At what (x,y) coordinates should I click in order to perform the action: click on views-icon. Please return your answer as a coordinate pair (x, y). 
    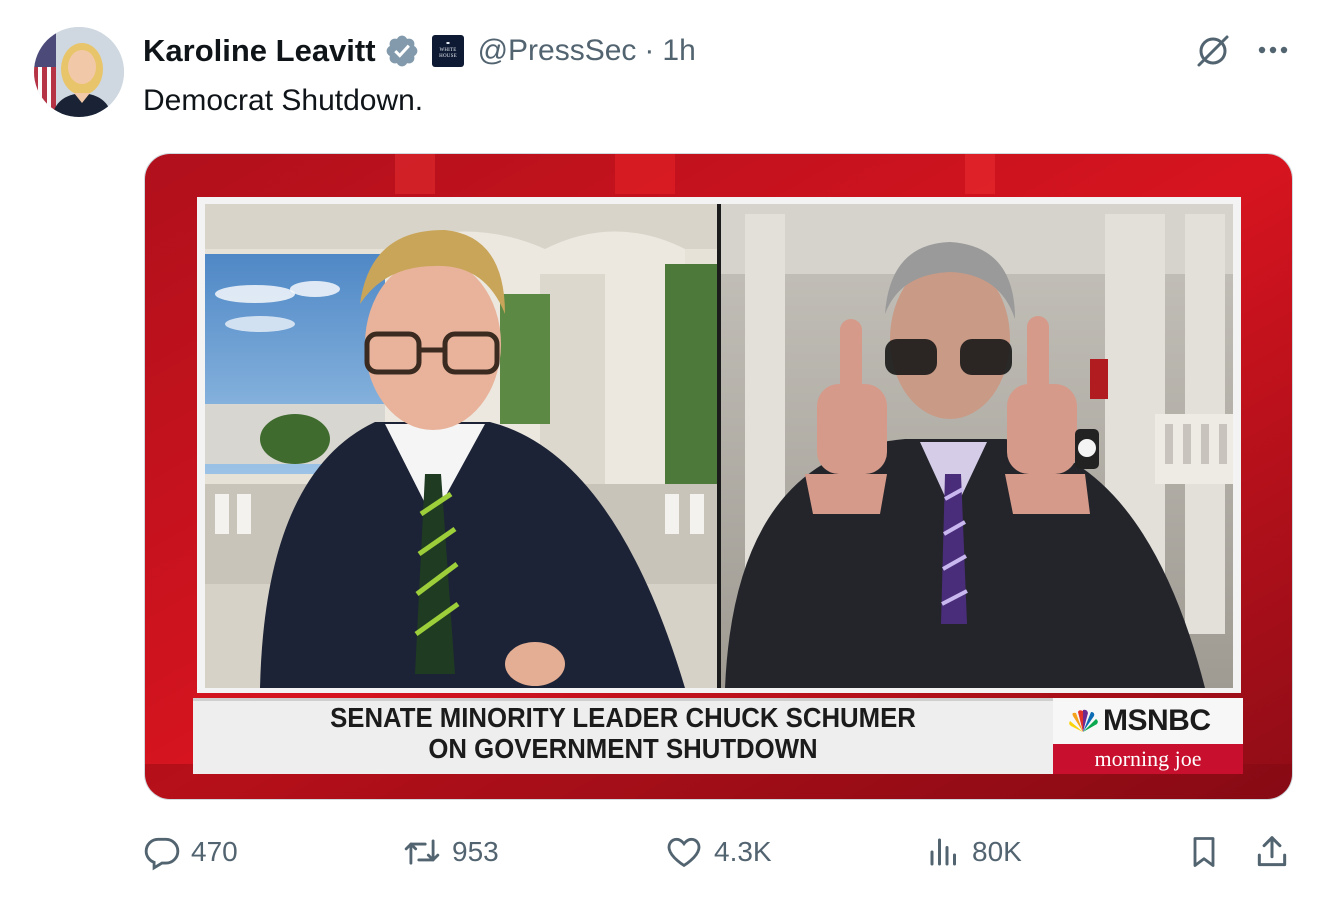
    Looking at the image, I should click on (944, 852).